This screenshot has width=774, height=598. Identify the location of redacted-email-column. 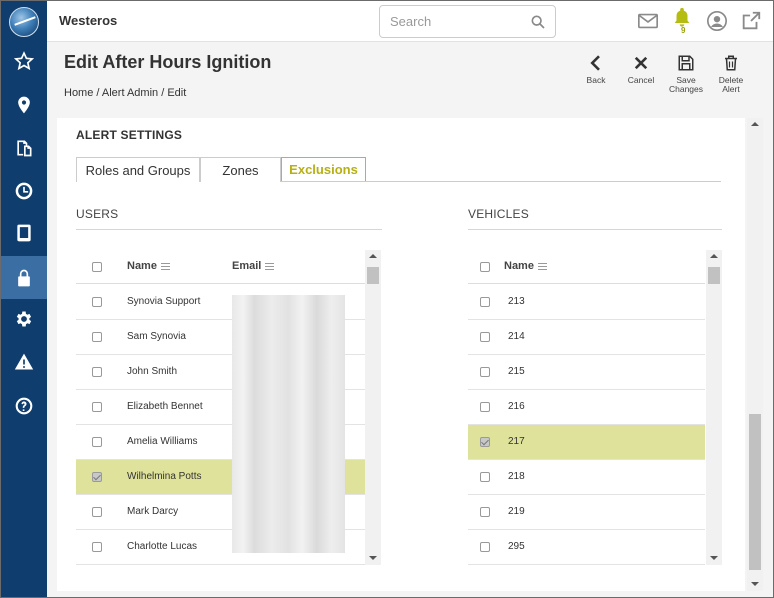
(288, 424).